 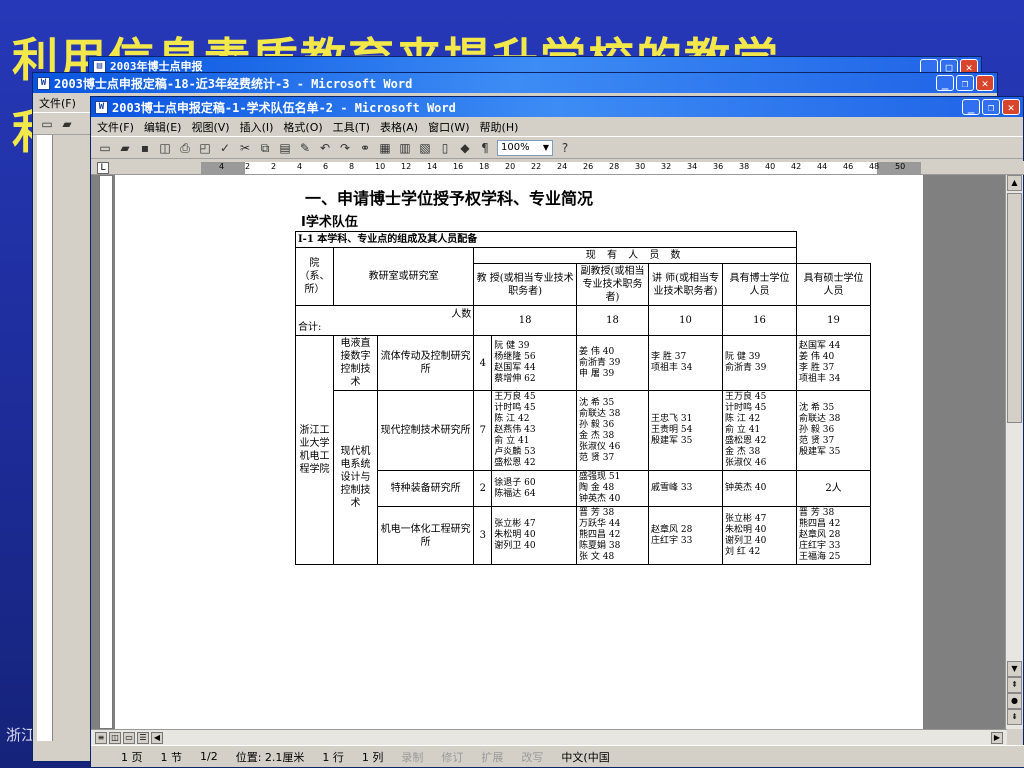 What do you see at coordinates (115, 127) in the screenshot?
I see `menu-item: 文件(F)` at bounding box center [115, 127].